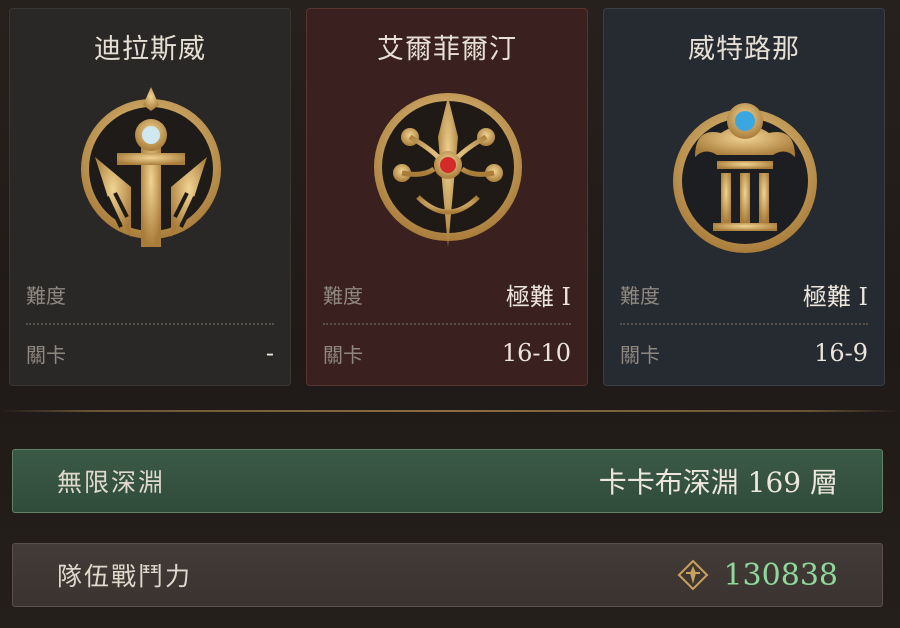 The image size is (900, 628). Describe the element at coordinates (150, 353) in the screenshot. I see `stage-row: 關卡 -` at that location.